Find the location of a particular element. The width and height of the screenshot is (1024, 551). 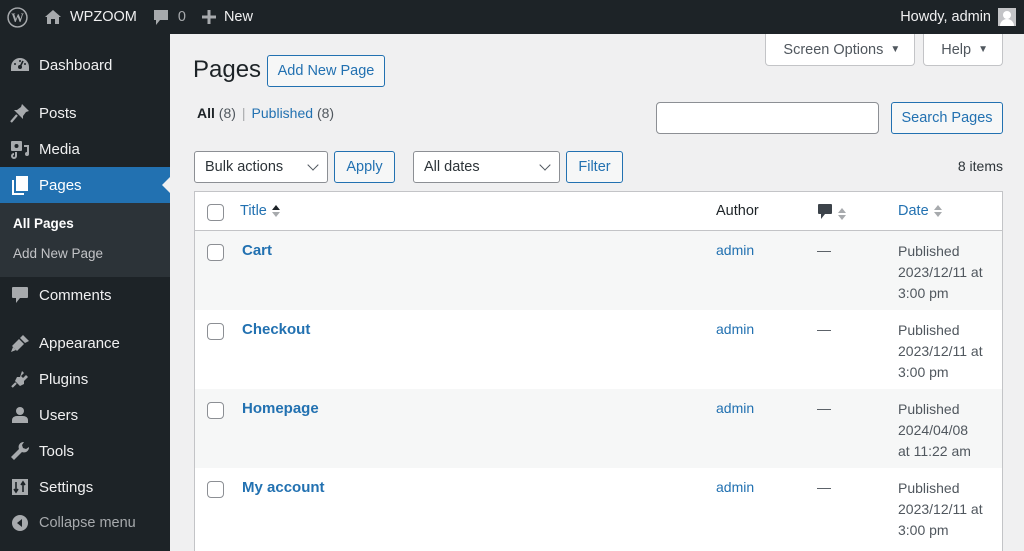

search-pages-button: Search Pages is located at coordinates (947, 118).